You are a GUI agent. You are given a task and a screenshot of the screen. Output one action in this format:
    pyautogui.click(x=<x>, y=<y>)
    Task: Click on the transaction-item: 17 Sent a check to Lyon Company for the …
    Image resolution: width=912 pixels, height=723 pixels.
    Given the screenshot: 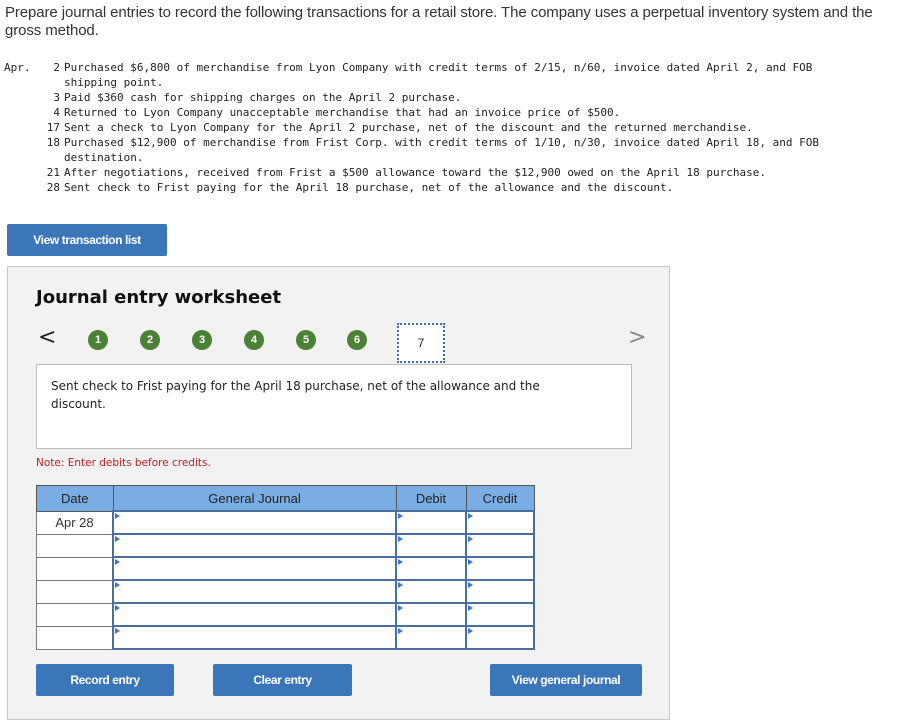 What is the action you would take?
    pyautogui.click(x=444, y=127)
    